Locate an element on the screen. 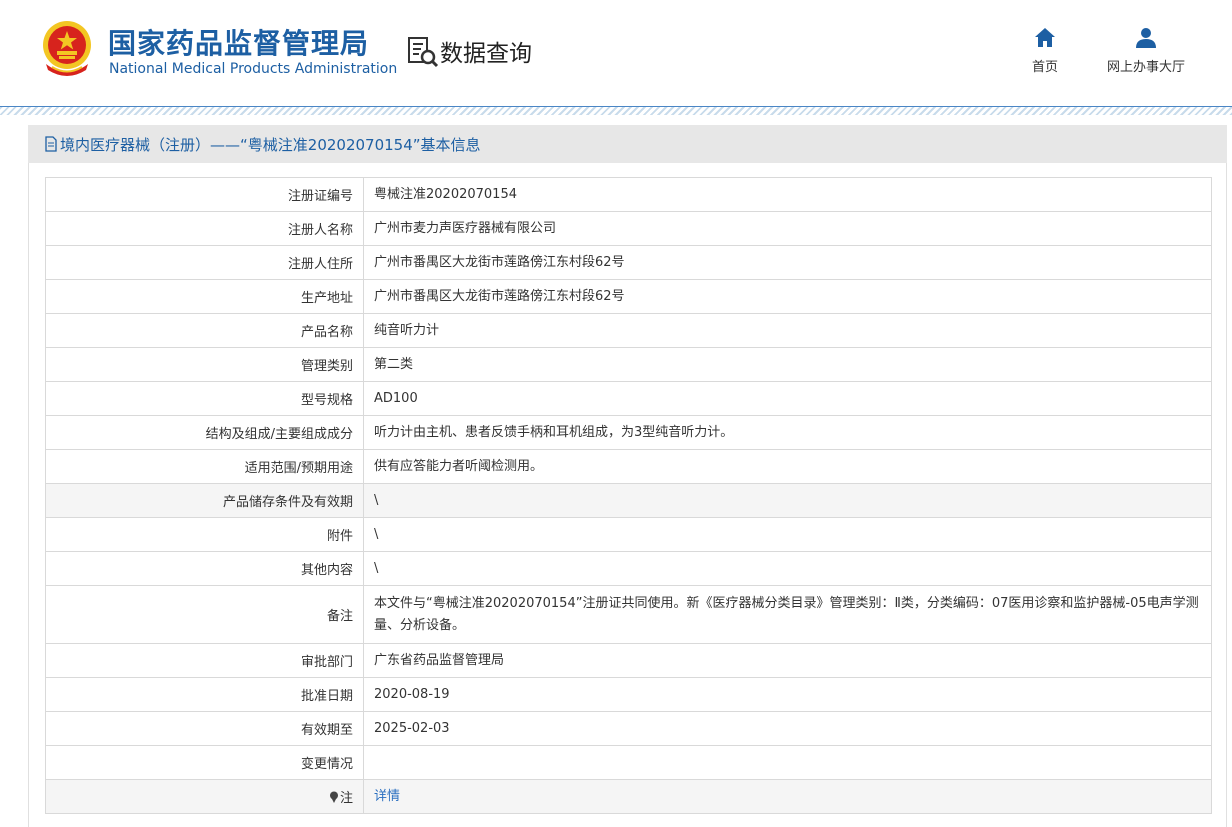  row-label: 有效期至 is located at coordinates (204, 728).